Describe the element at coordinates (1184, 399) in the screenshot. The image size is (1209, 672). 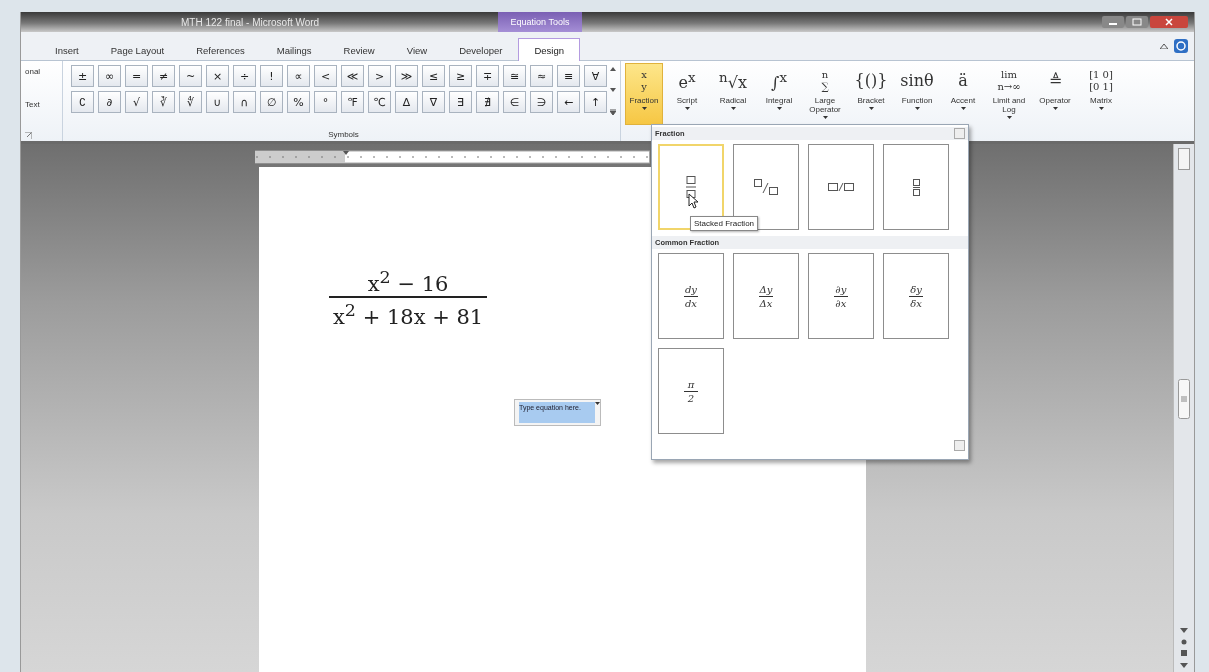
I see `scroll-thumb-icon` at that location.